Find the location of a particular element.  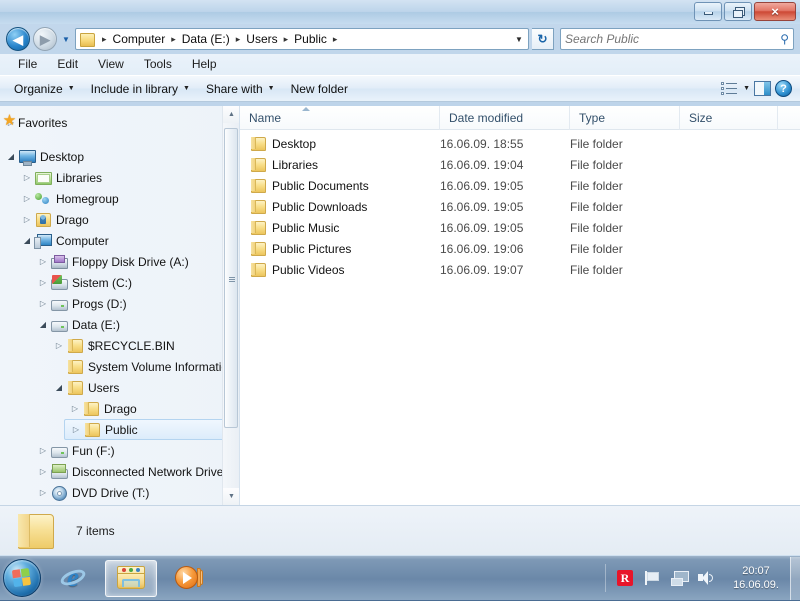

tree-item-desktop: ◢ Desktop is located at coordinates (119, 156).